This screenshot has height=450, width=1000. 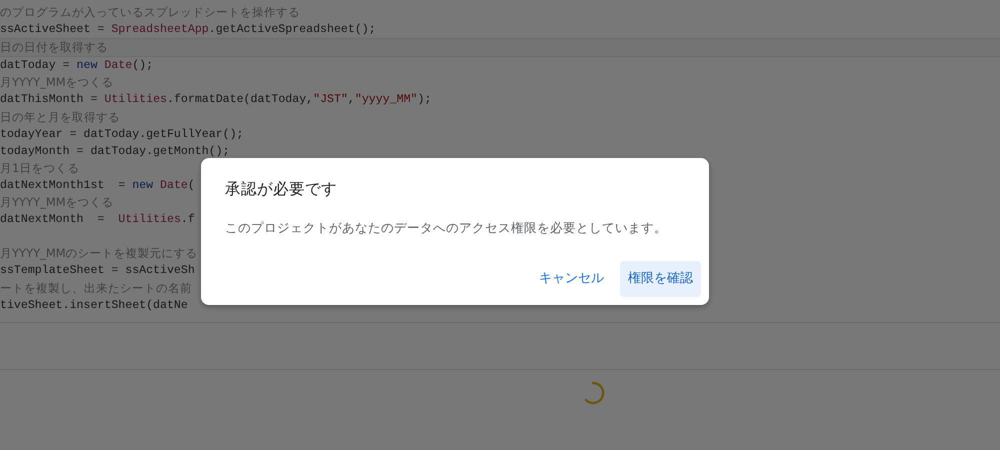 I want to click on code-line: tiveSheet.insertSheet(datNe, so click(x=94, y=306).